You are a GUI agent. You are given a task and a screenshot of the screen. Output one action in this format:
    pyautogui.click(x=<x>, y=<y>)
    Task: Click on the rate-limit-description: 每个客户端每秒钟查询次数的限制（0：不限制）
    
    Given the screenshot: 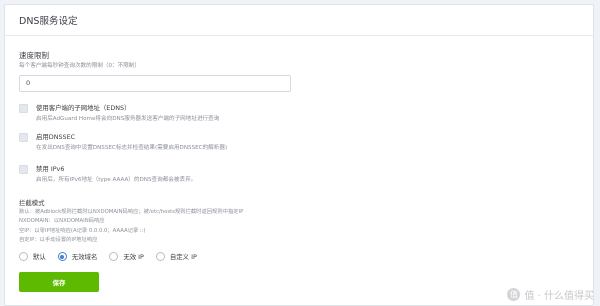 What is the action you would take?
    pyautogui.click(x=80, y=66)
    